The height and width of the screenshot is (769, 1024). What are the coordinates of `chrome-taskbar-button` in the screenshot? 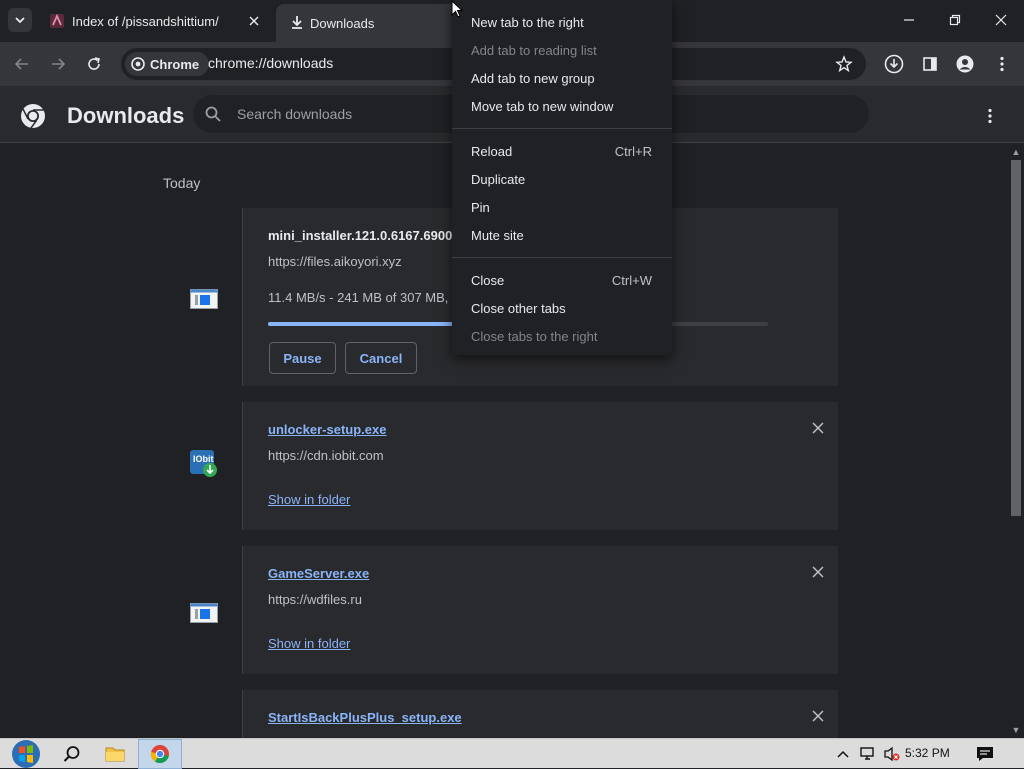 It's located at (160, 754).